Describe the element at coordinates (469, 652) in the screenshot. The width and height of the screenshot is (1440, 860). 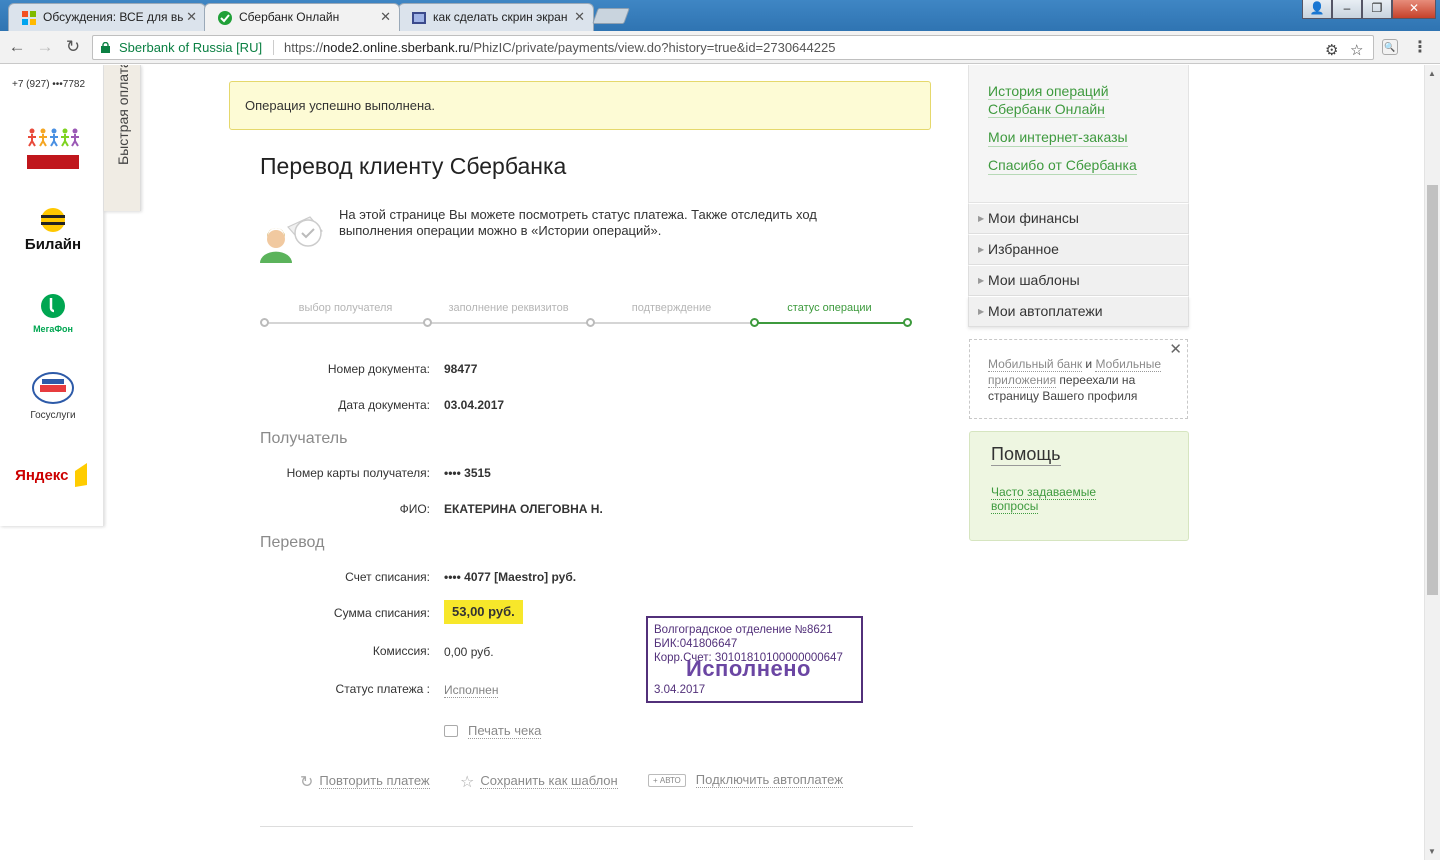
I see `fee-value: 0,00 руб.` at that location.